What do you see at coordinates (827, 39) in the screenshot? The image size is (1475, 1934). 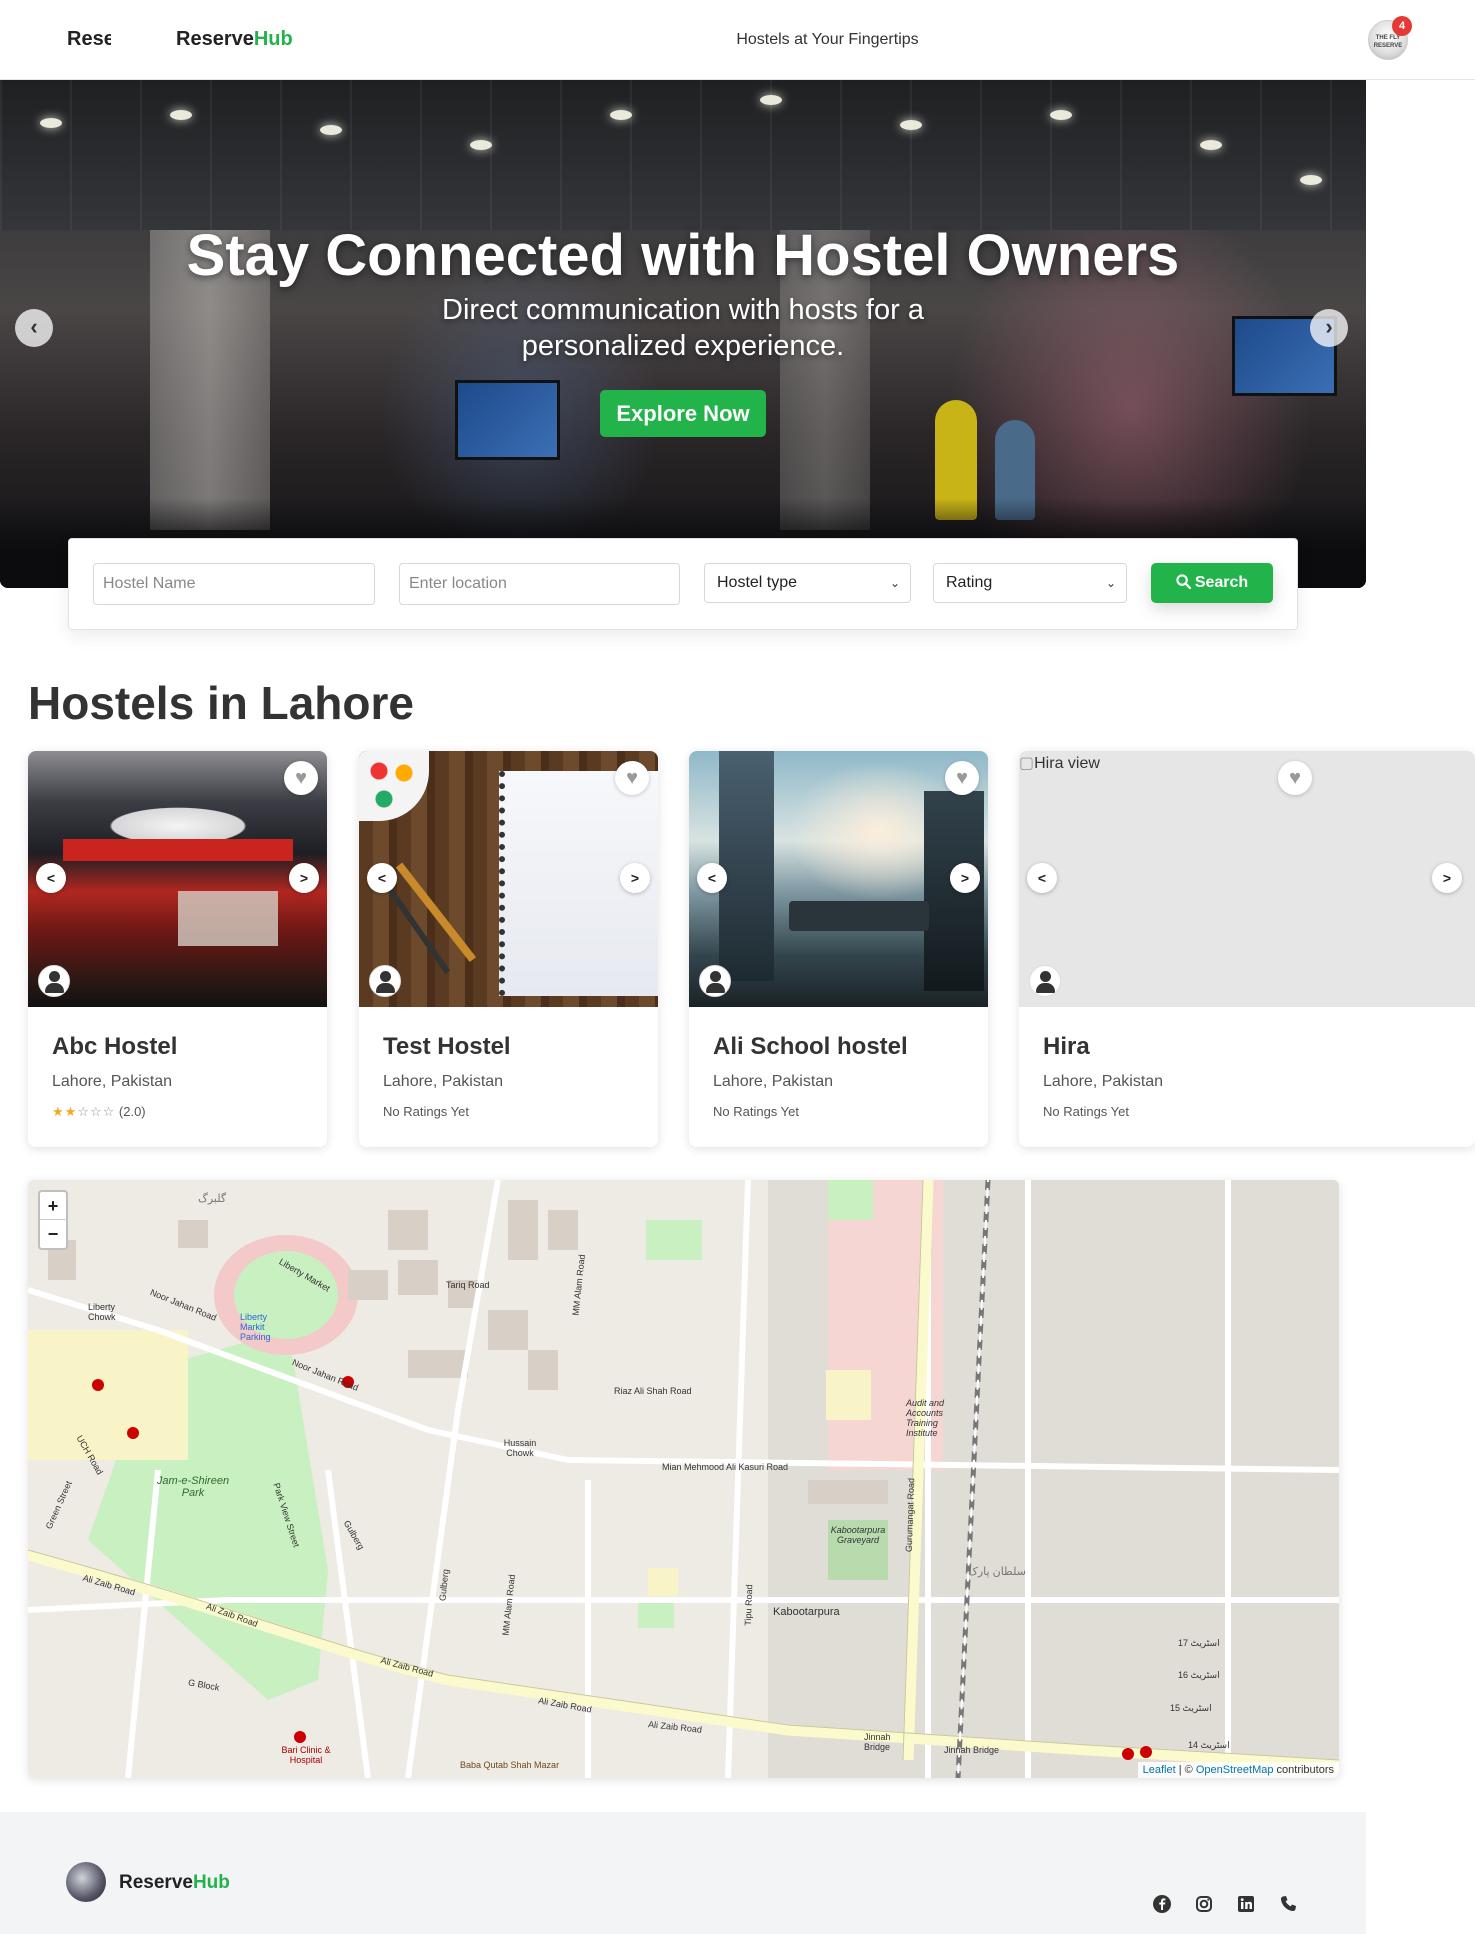 I see `header-tagline: Hostels at Your Fingertips` at bounding box center [827, 39].